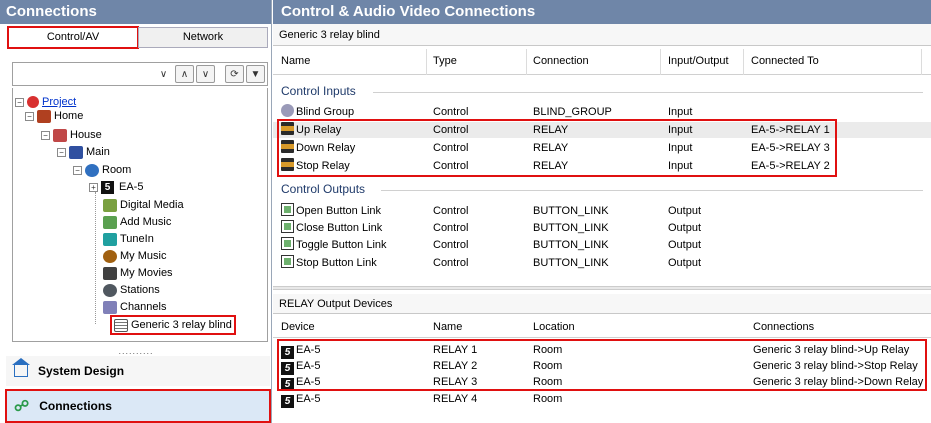 This screenshot has width=931, height=423. What do you see at coordinates (146, 222) in the screenshot?
I see `tree-label-add-music: Add Music` at bounding box center [146, 222].